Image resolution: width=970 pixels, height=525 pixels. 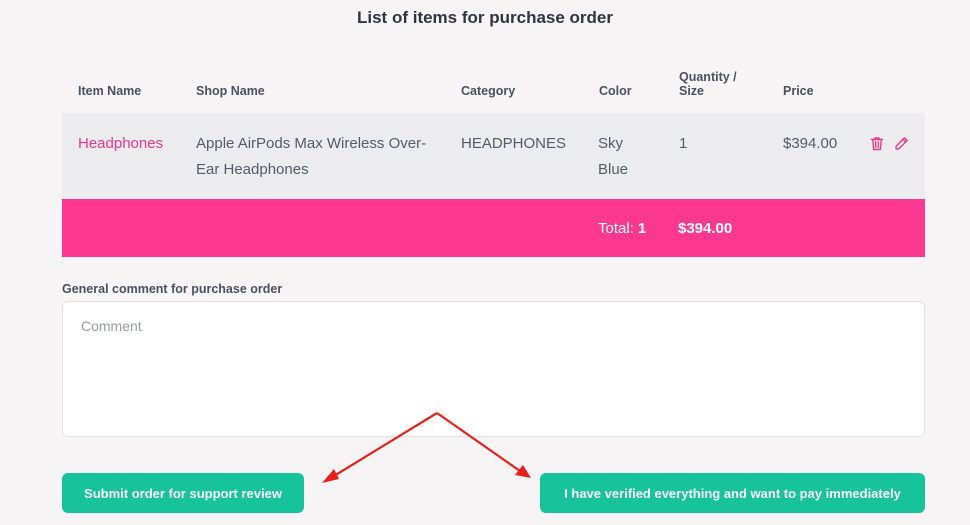 I want to click on header-price: Price, so click(x=798, y=91).